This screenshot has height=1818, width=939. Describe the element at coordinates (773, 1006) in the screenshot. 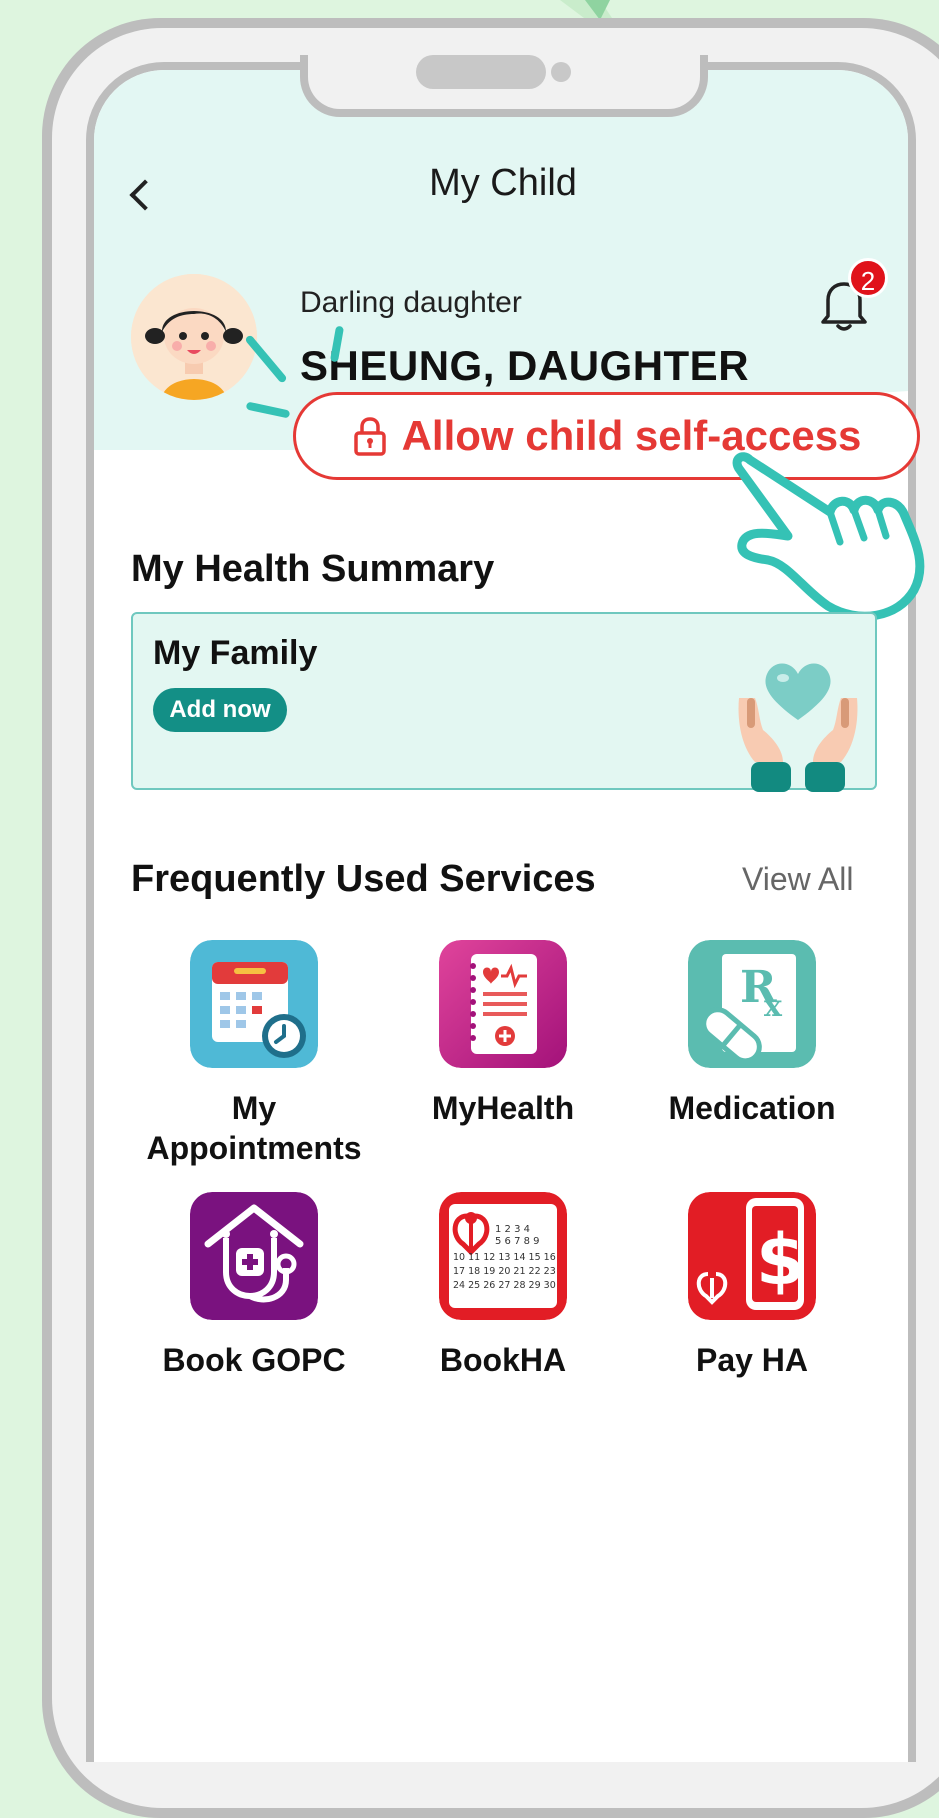

I see `svg-text: x` at that location.